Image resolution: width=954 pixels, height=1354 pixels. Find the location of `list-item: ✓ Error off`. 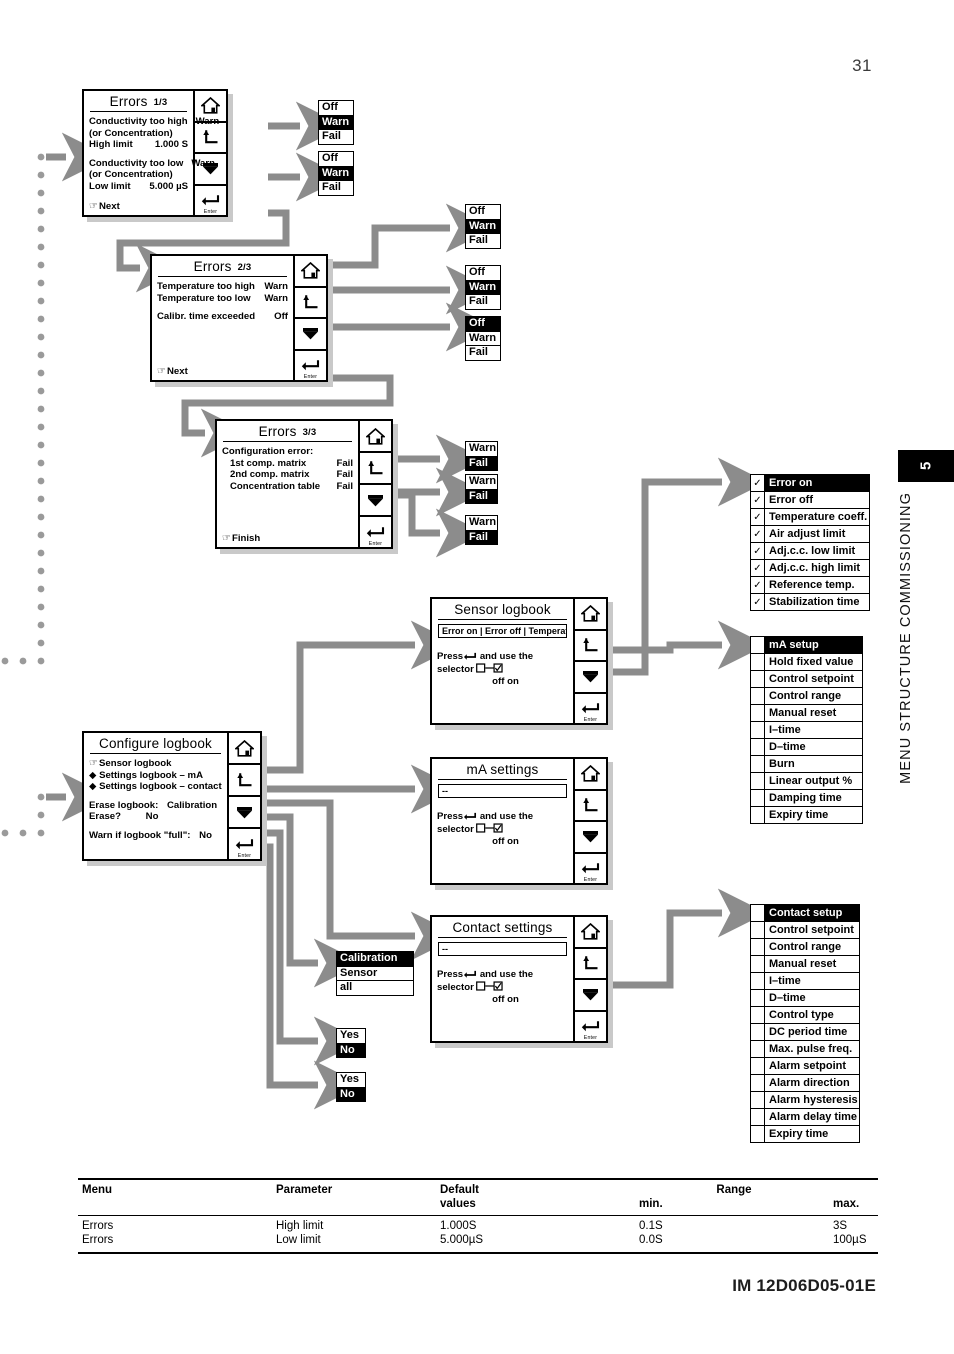

list-item: ✓ Error off is located at coordinates (810, 500).